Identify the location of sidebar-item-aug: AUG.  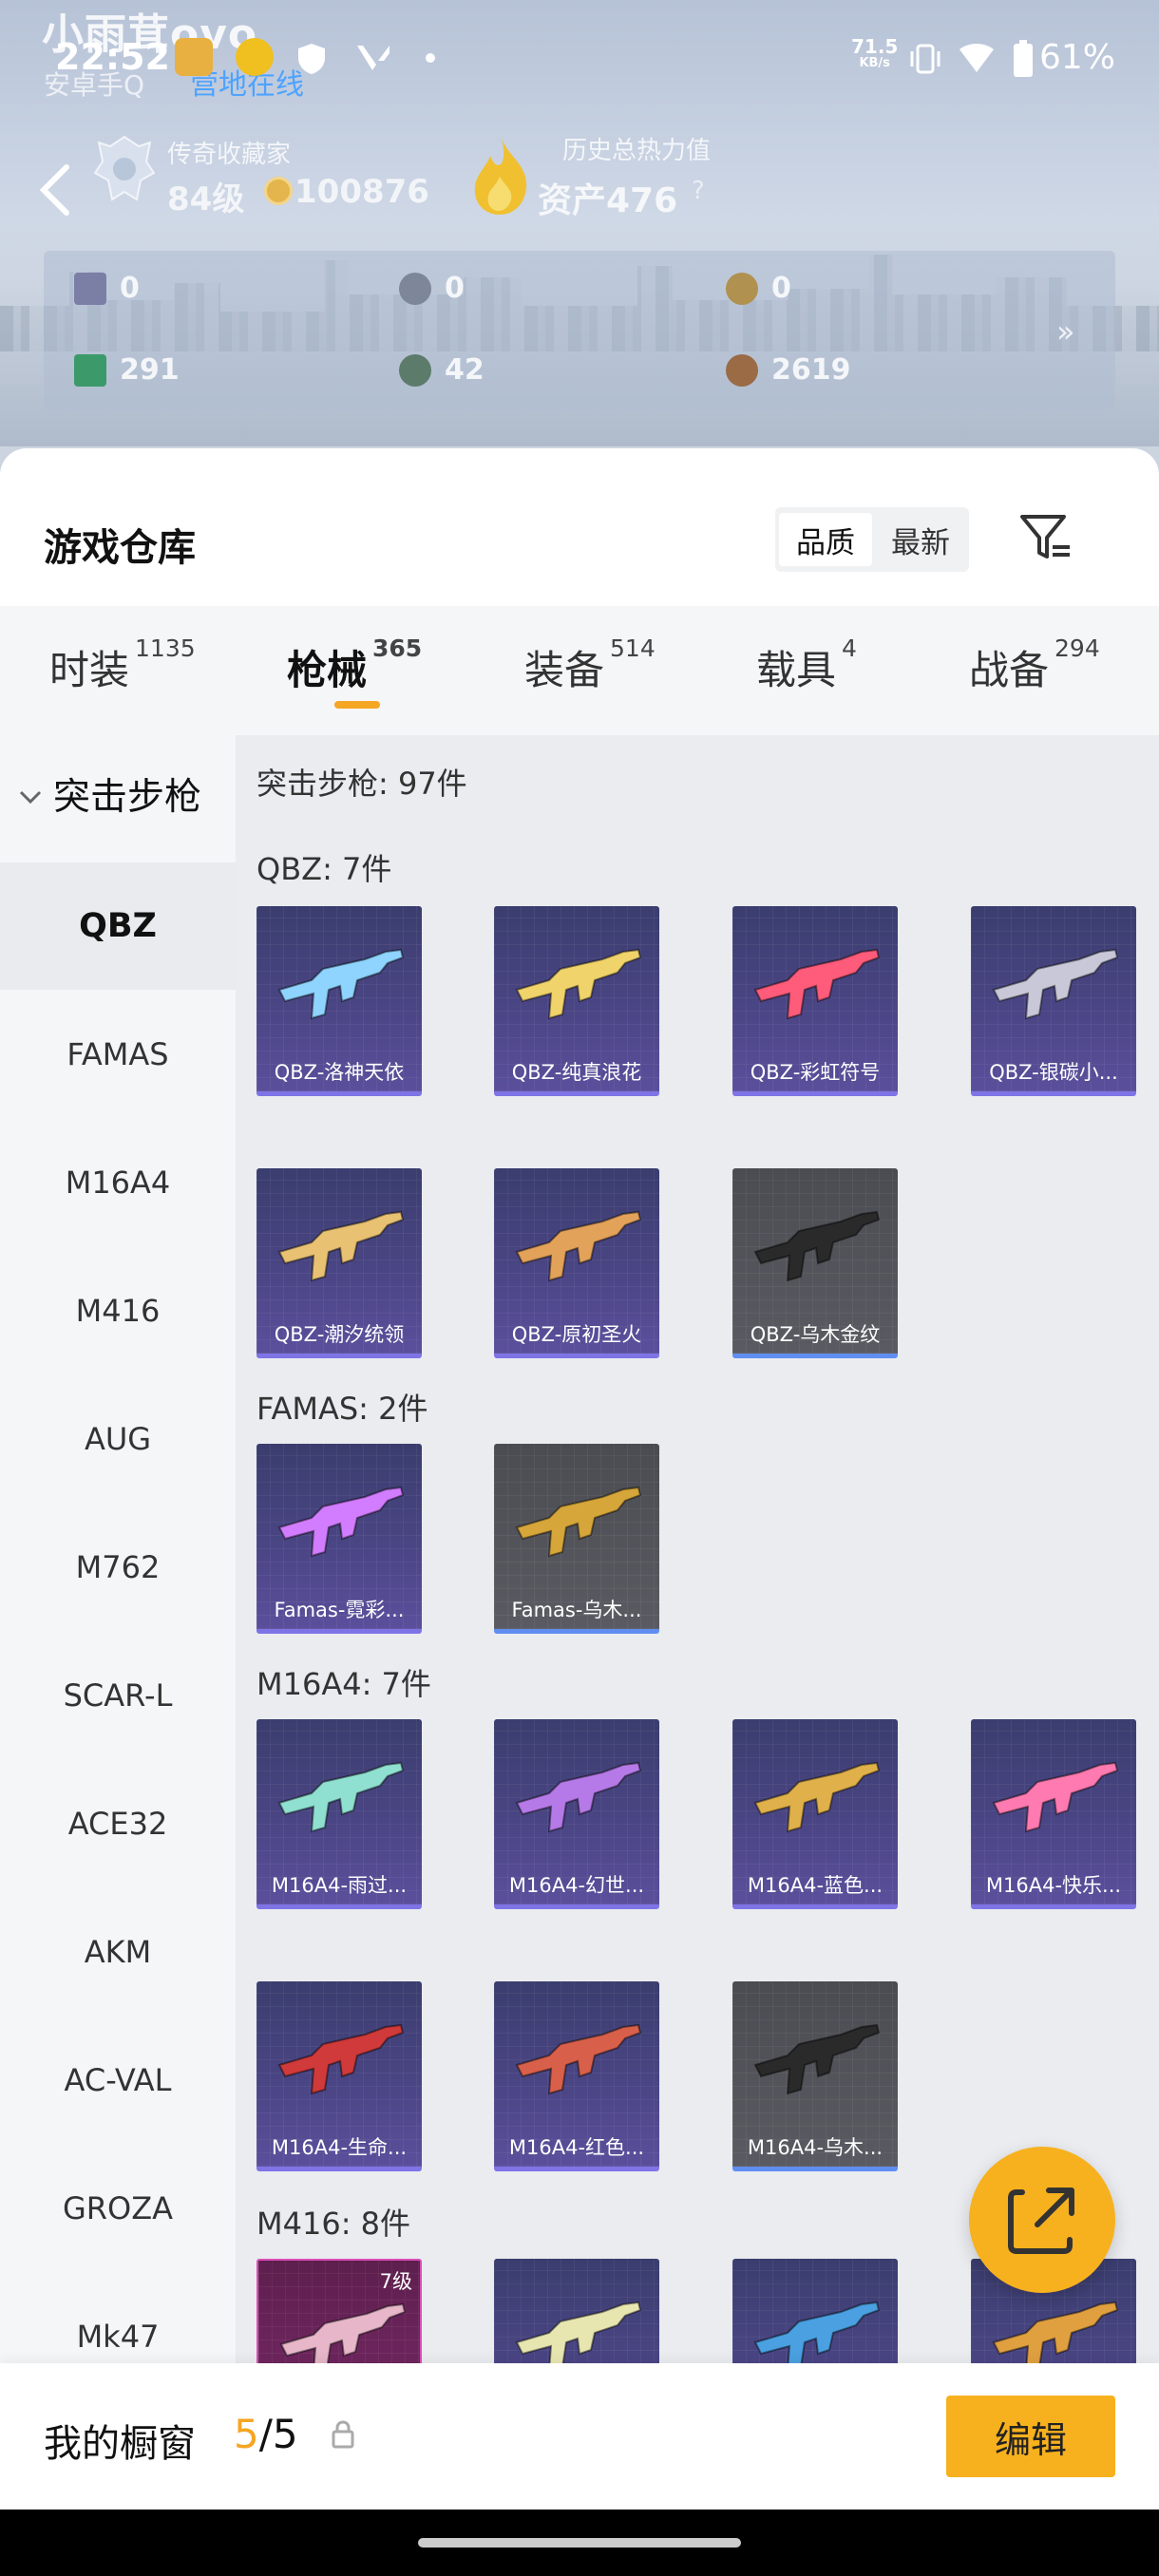
(118, 1439).